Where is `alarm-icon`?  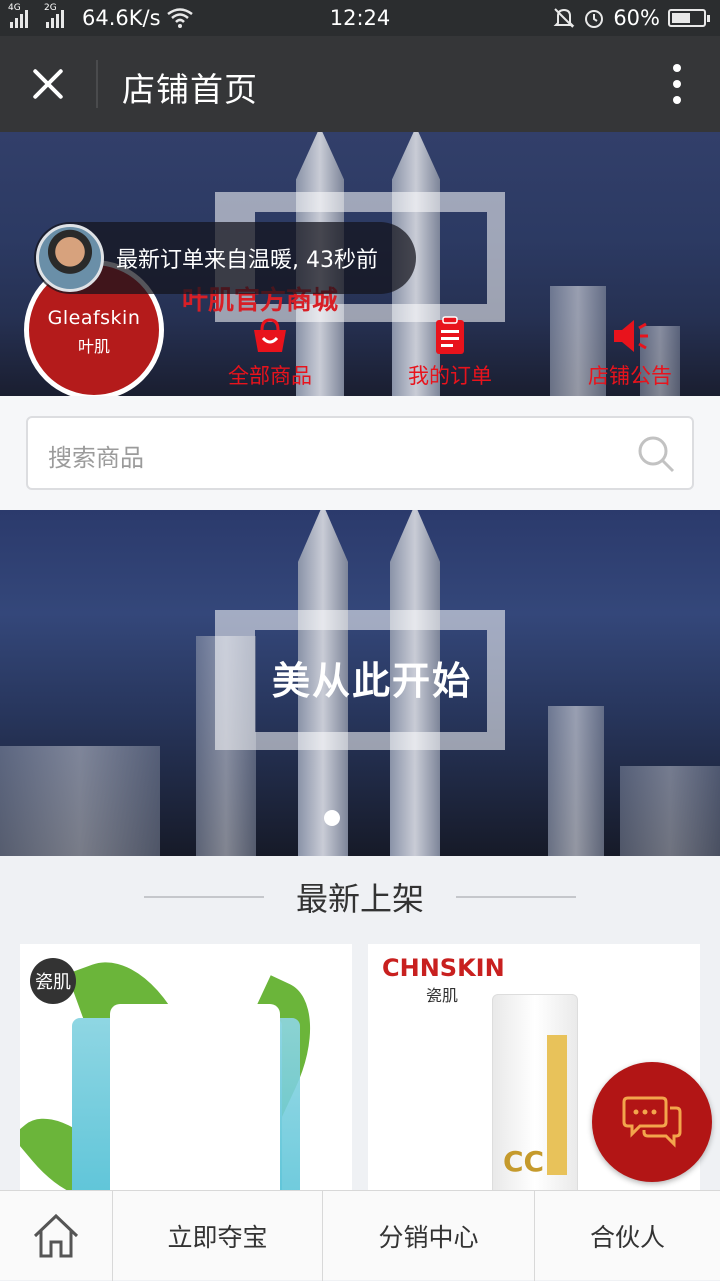 alarm-icon is located at coordinates (594, 19).